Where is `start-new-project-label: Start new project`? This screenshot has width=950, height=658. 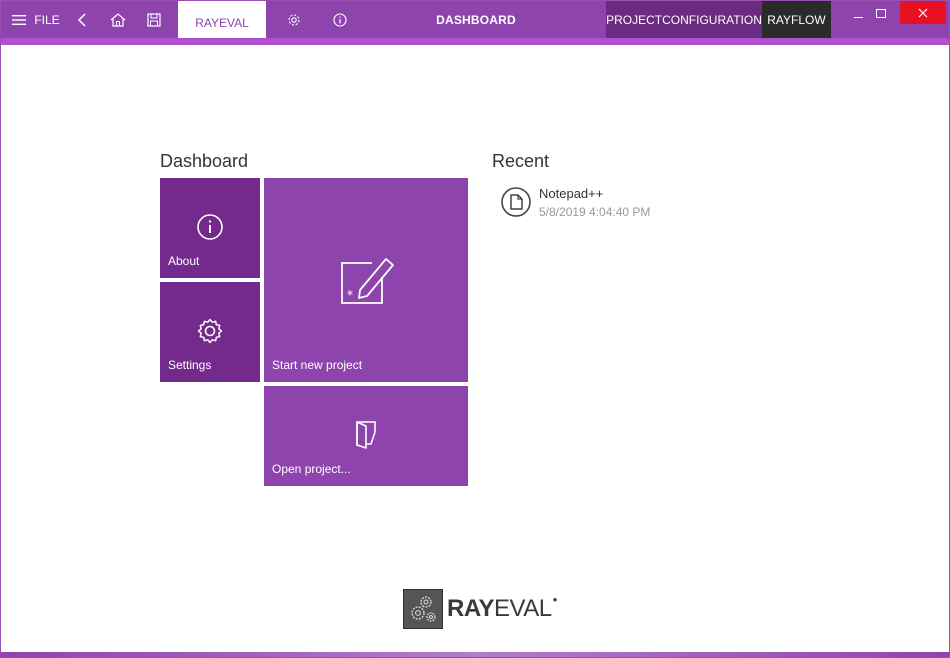 start-new-project-label: Start new project is located at coordinates (317, 365).